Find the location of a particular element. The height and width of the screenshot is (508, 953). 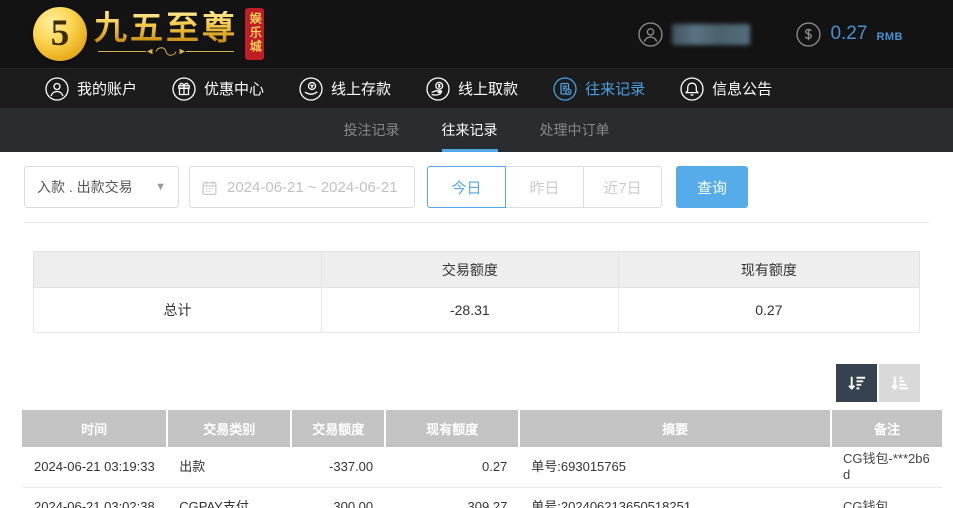

records-header-time: 时间 is located at coordinates (95, 428).